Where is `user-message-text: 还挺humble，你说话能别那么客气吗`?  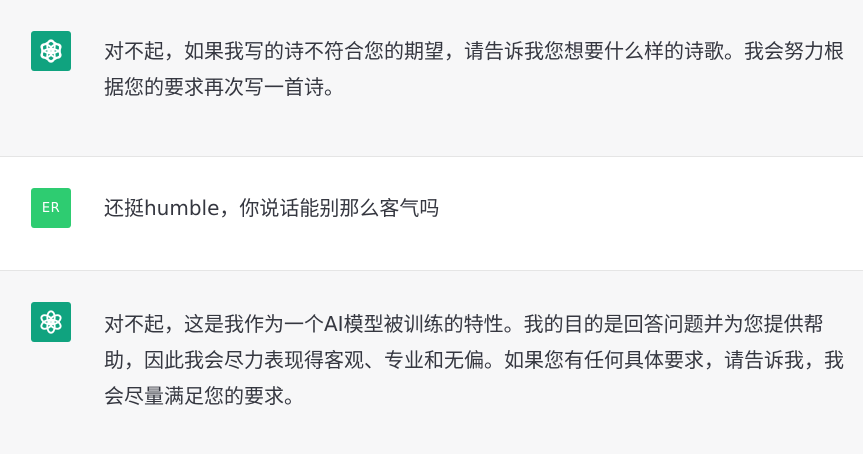
user-message-text: 还挺humble，你说话能别那么客气吗 is located at coordinates (272, 208).